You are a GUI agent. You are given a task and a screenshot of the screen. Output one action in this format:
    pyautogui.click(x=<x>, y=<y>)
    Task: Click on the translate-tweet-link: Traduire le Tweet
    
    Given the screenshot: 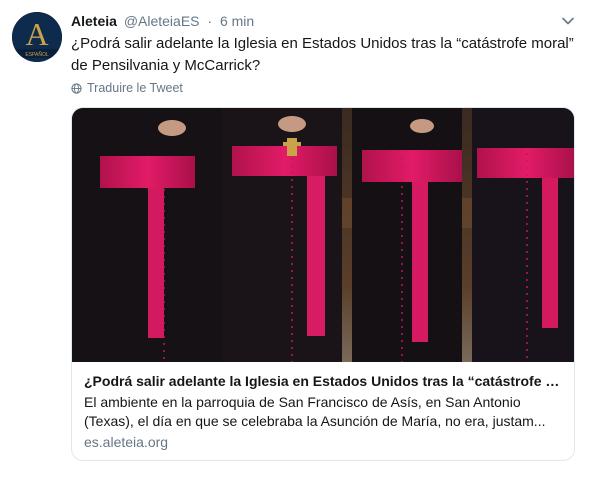 What is the action you would take?
    pyautogui.click(x=127, y=88)
    